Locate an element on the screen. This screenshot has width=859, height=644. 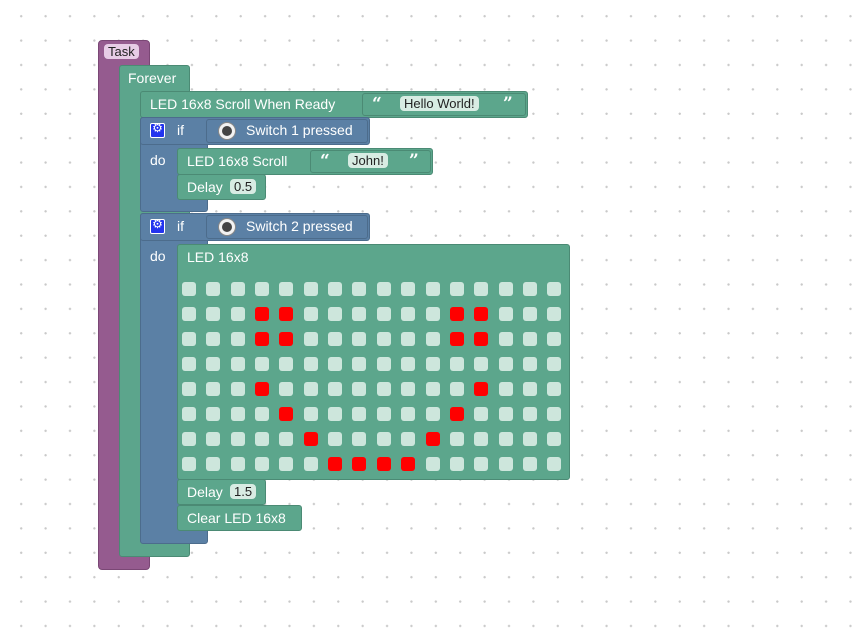
scroll-when-ready-text: Hello World! is located at coordinates (439, 103).